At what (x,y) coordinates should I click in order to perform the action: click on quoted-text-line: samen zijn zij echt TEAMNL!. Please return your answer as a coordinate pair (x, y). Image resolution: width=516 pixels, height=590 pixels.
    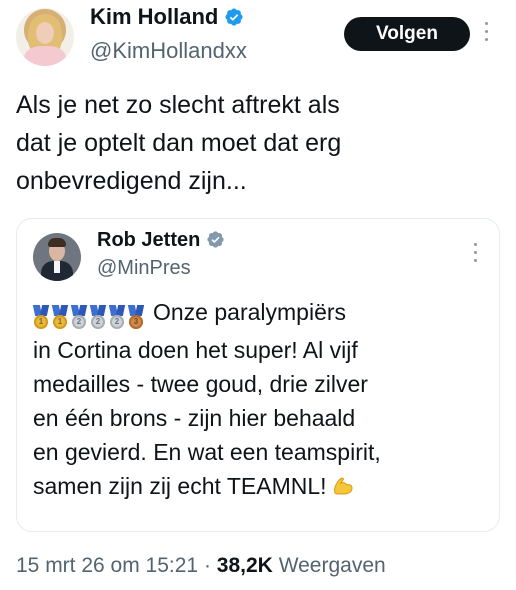
    Looking at the image, I should click on (261, 486).